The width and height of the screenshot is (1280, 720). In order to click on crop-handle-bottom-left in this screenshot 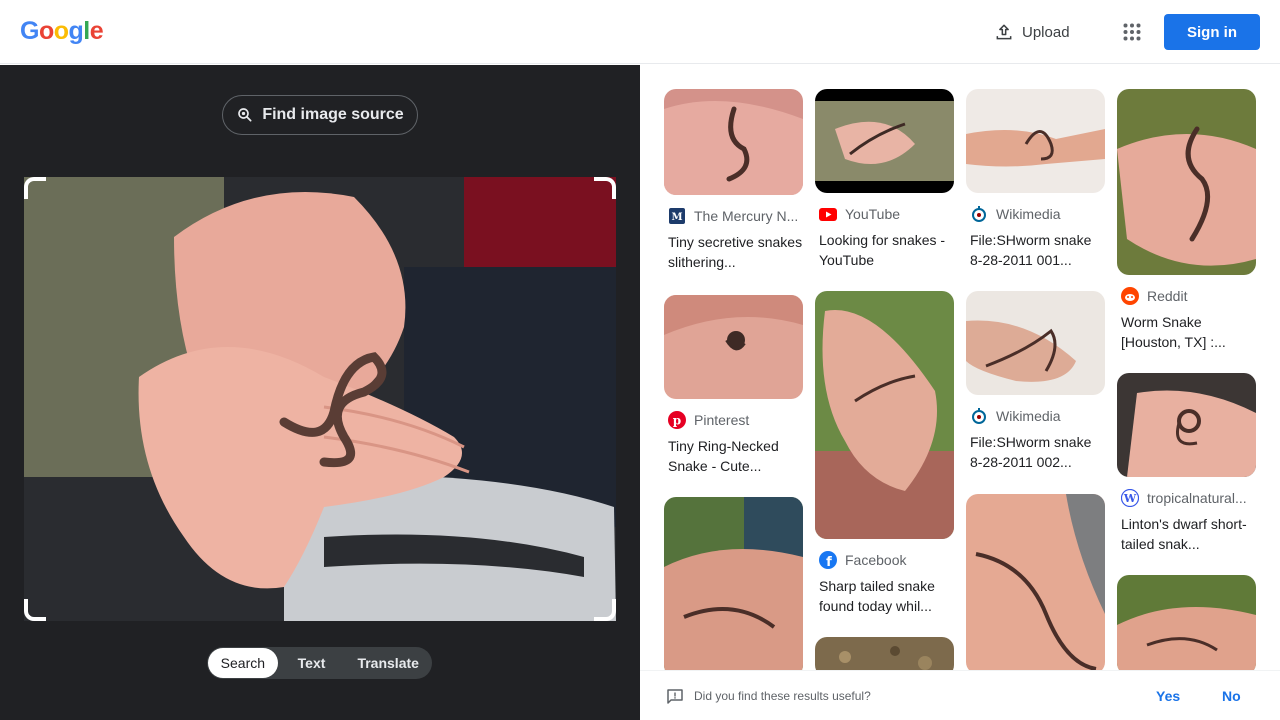, I will do `click(35, 610)`.